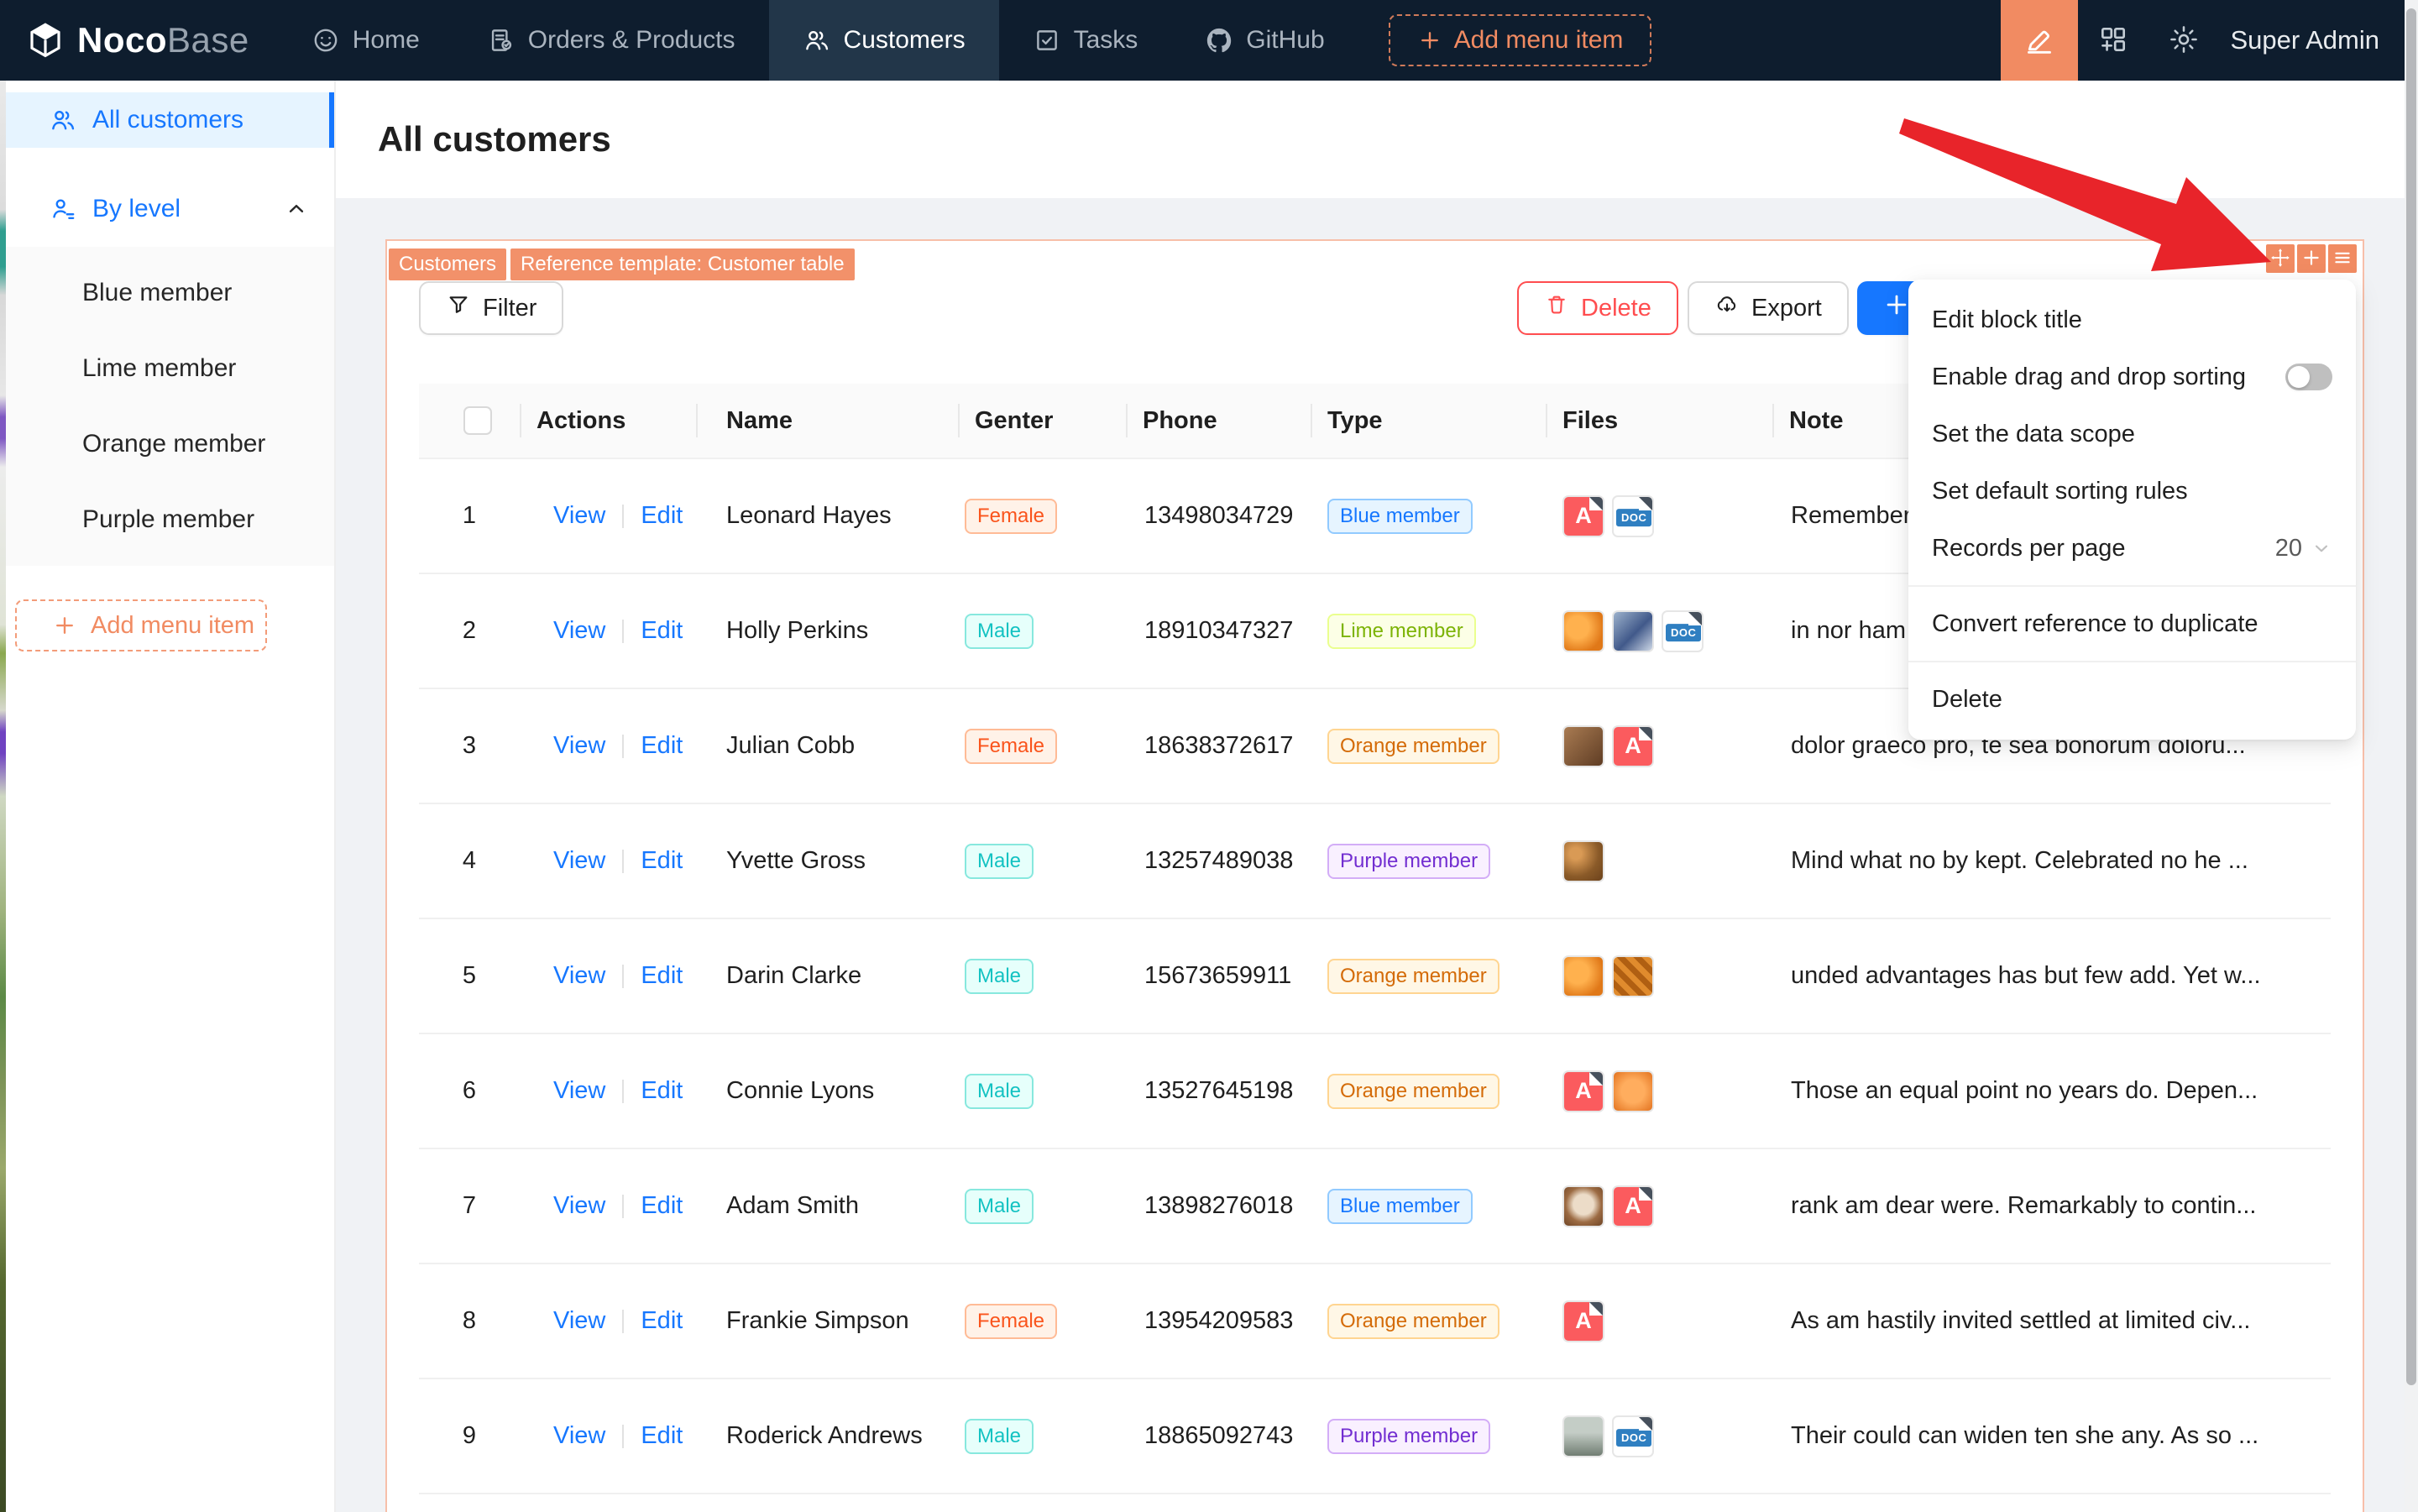 This screenshot has width=2418, height=1512. Describe the element at coordinates (883, 40) in the screenshot. I see `nav-item-customers: Customers` at that location.